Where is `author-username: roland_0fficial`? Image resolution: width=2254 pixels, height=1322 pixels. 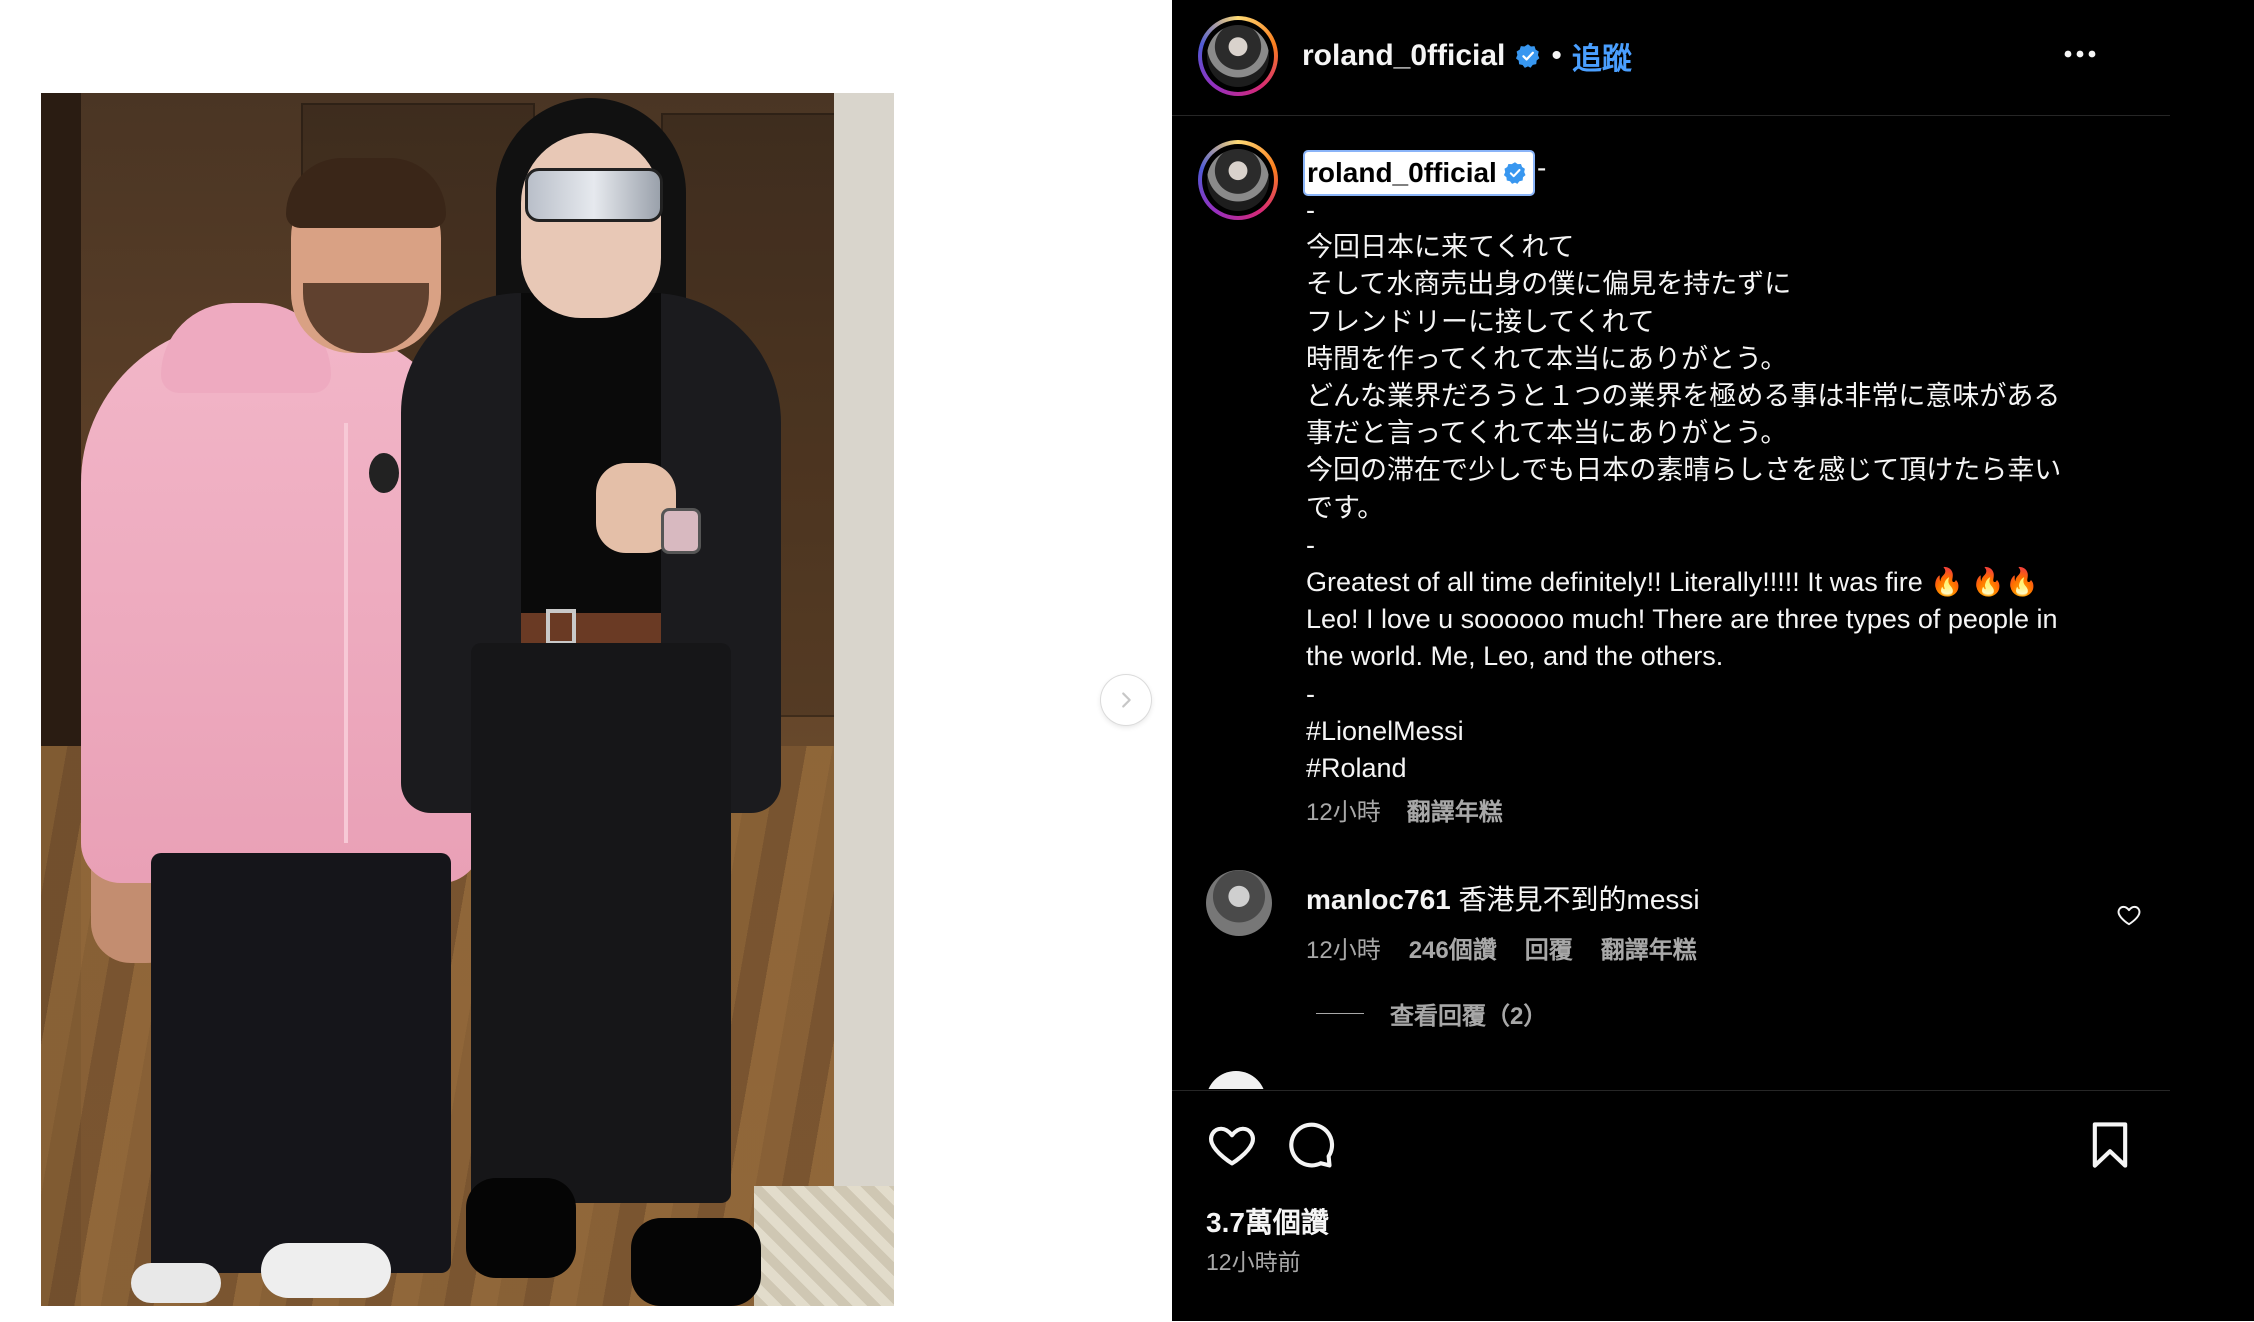
author-username: roland_0fficial is located at coordinates (1403, 56).